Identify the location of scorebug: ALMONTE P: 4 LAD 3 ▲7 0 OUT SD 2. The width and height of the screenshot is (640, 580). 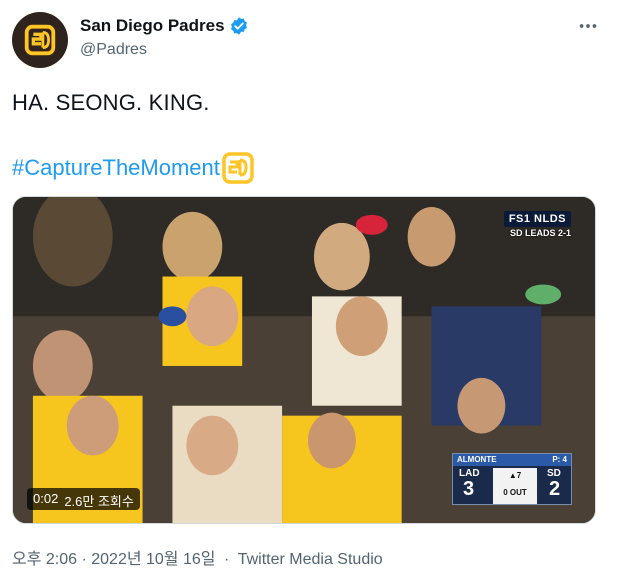
(512, 479).